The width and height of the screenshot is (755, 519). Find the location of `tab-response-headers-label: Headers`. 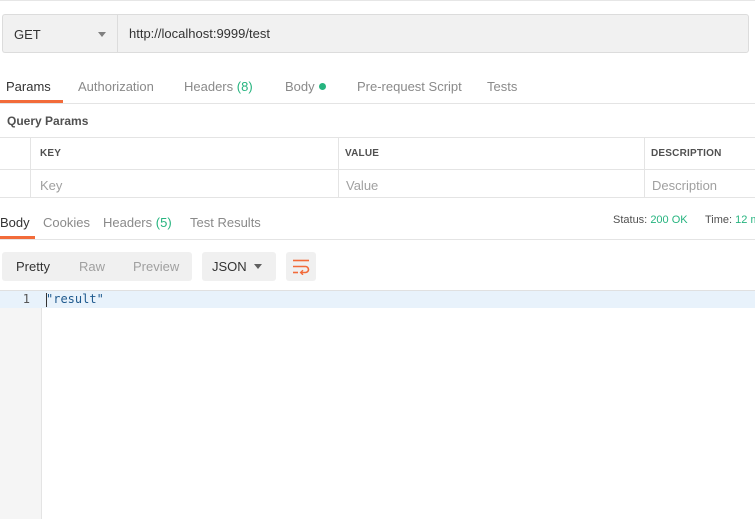

tab-response-headers-label: Headers is located at coordinates (128, 222).